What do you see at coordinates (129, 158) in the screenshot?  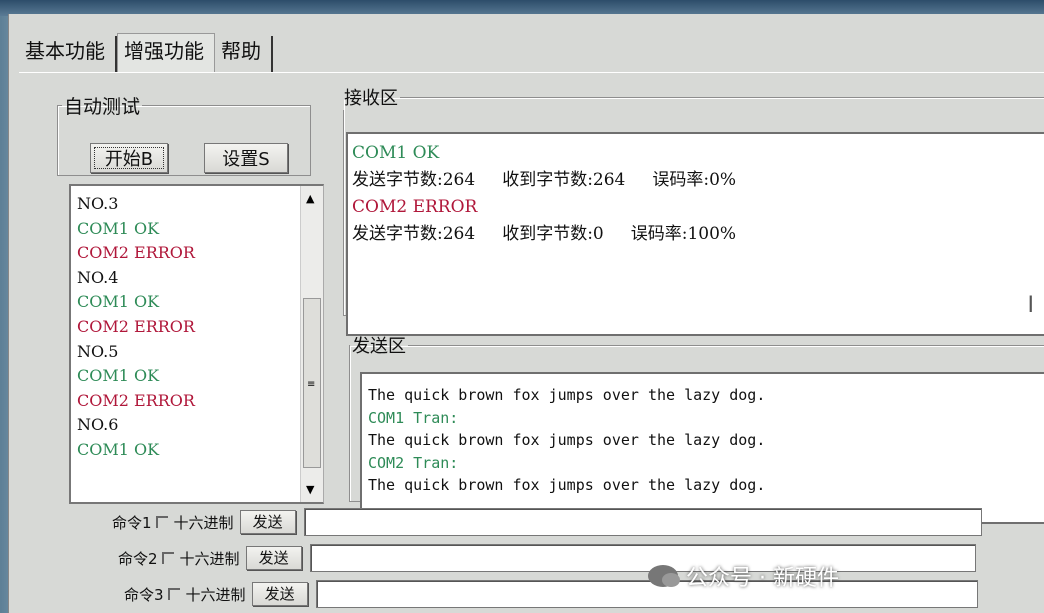 I see `start-button: 开始B` at bounding box center [129, 158].